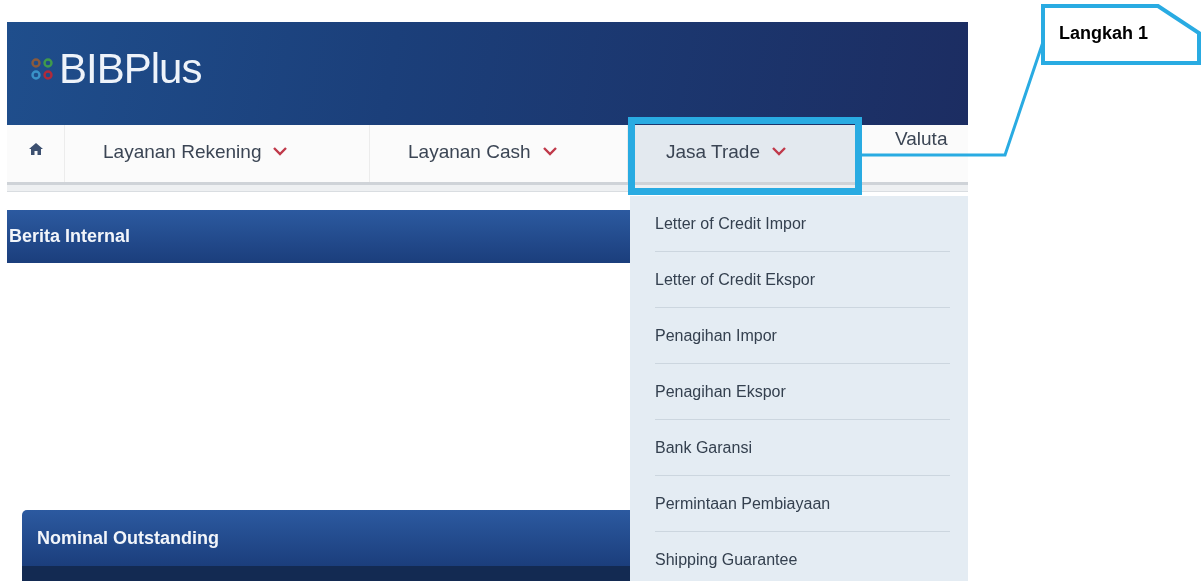  Describe the element at coordinates (802, 336) in the screenshot. I see `dropdown-item: Penagihan Impor` at that location.